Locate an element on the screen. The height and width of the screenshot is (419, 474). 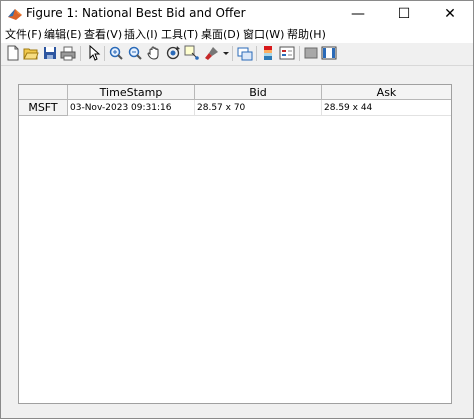
menu-window: 窗口(W) is located at coordinates (263, 35).